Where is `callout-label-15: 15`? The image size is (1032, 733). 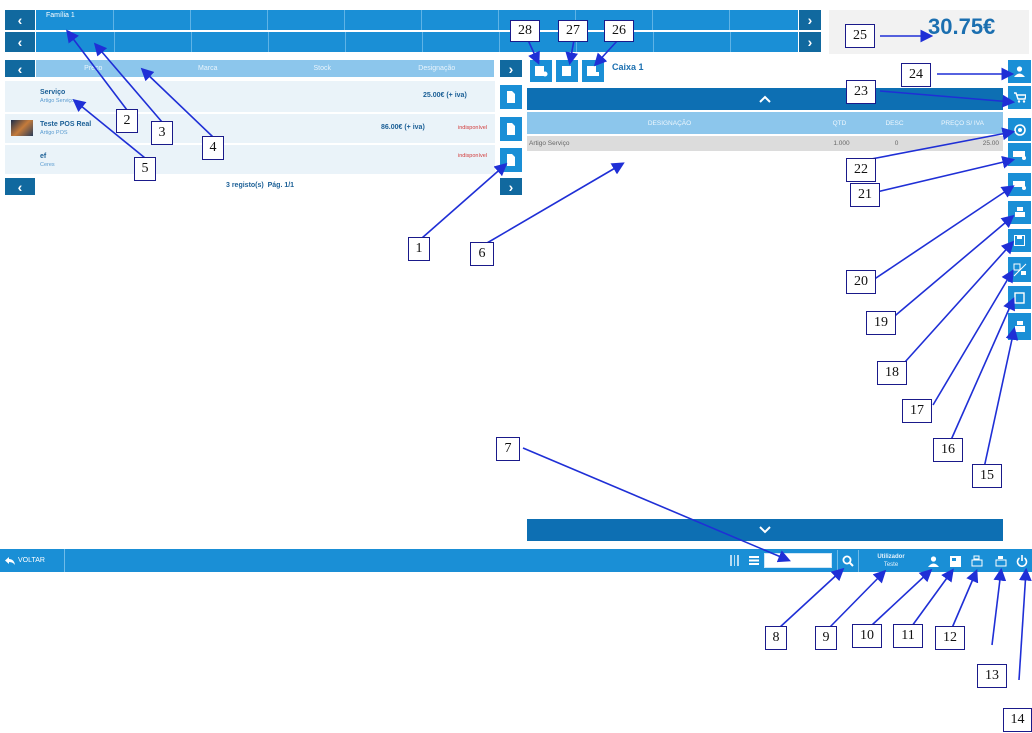
callout-label-15: 15 is located at coordinates (987, 476).